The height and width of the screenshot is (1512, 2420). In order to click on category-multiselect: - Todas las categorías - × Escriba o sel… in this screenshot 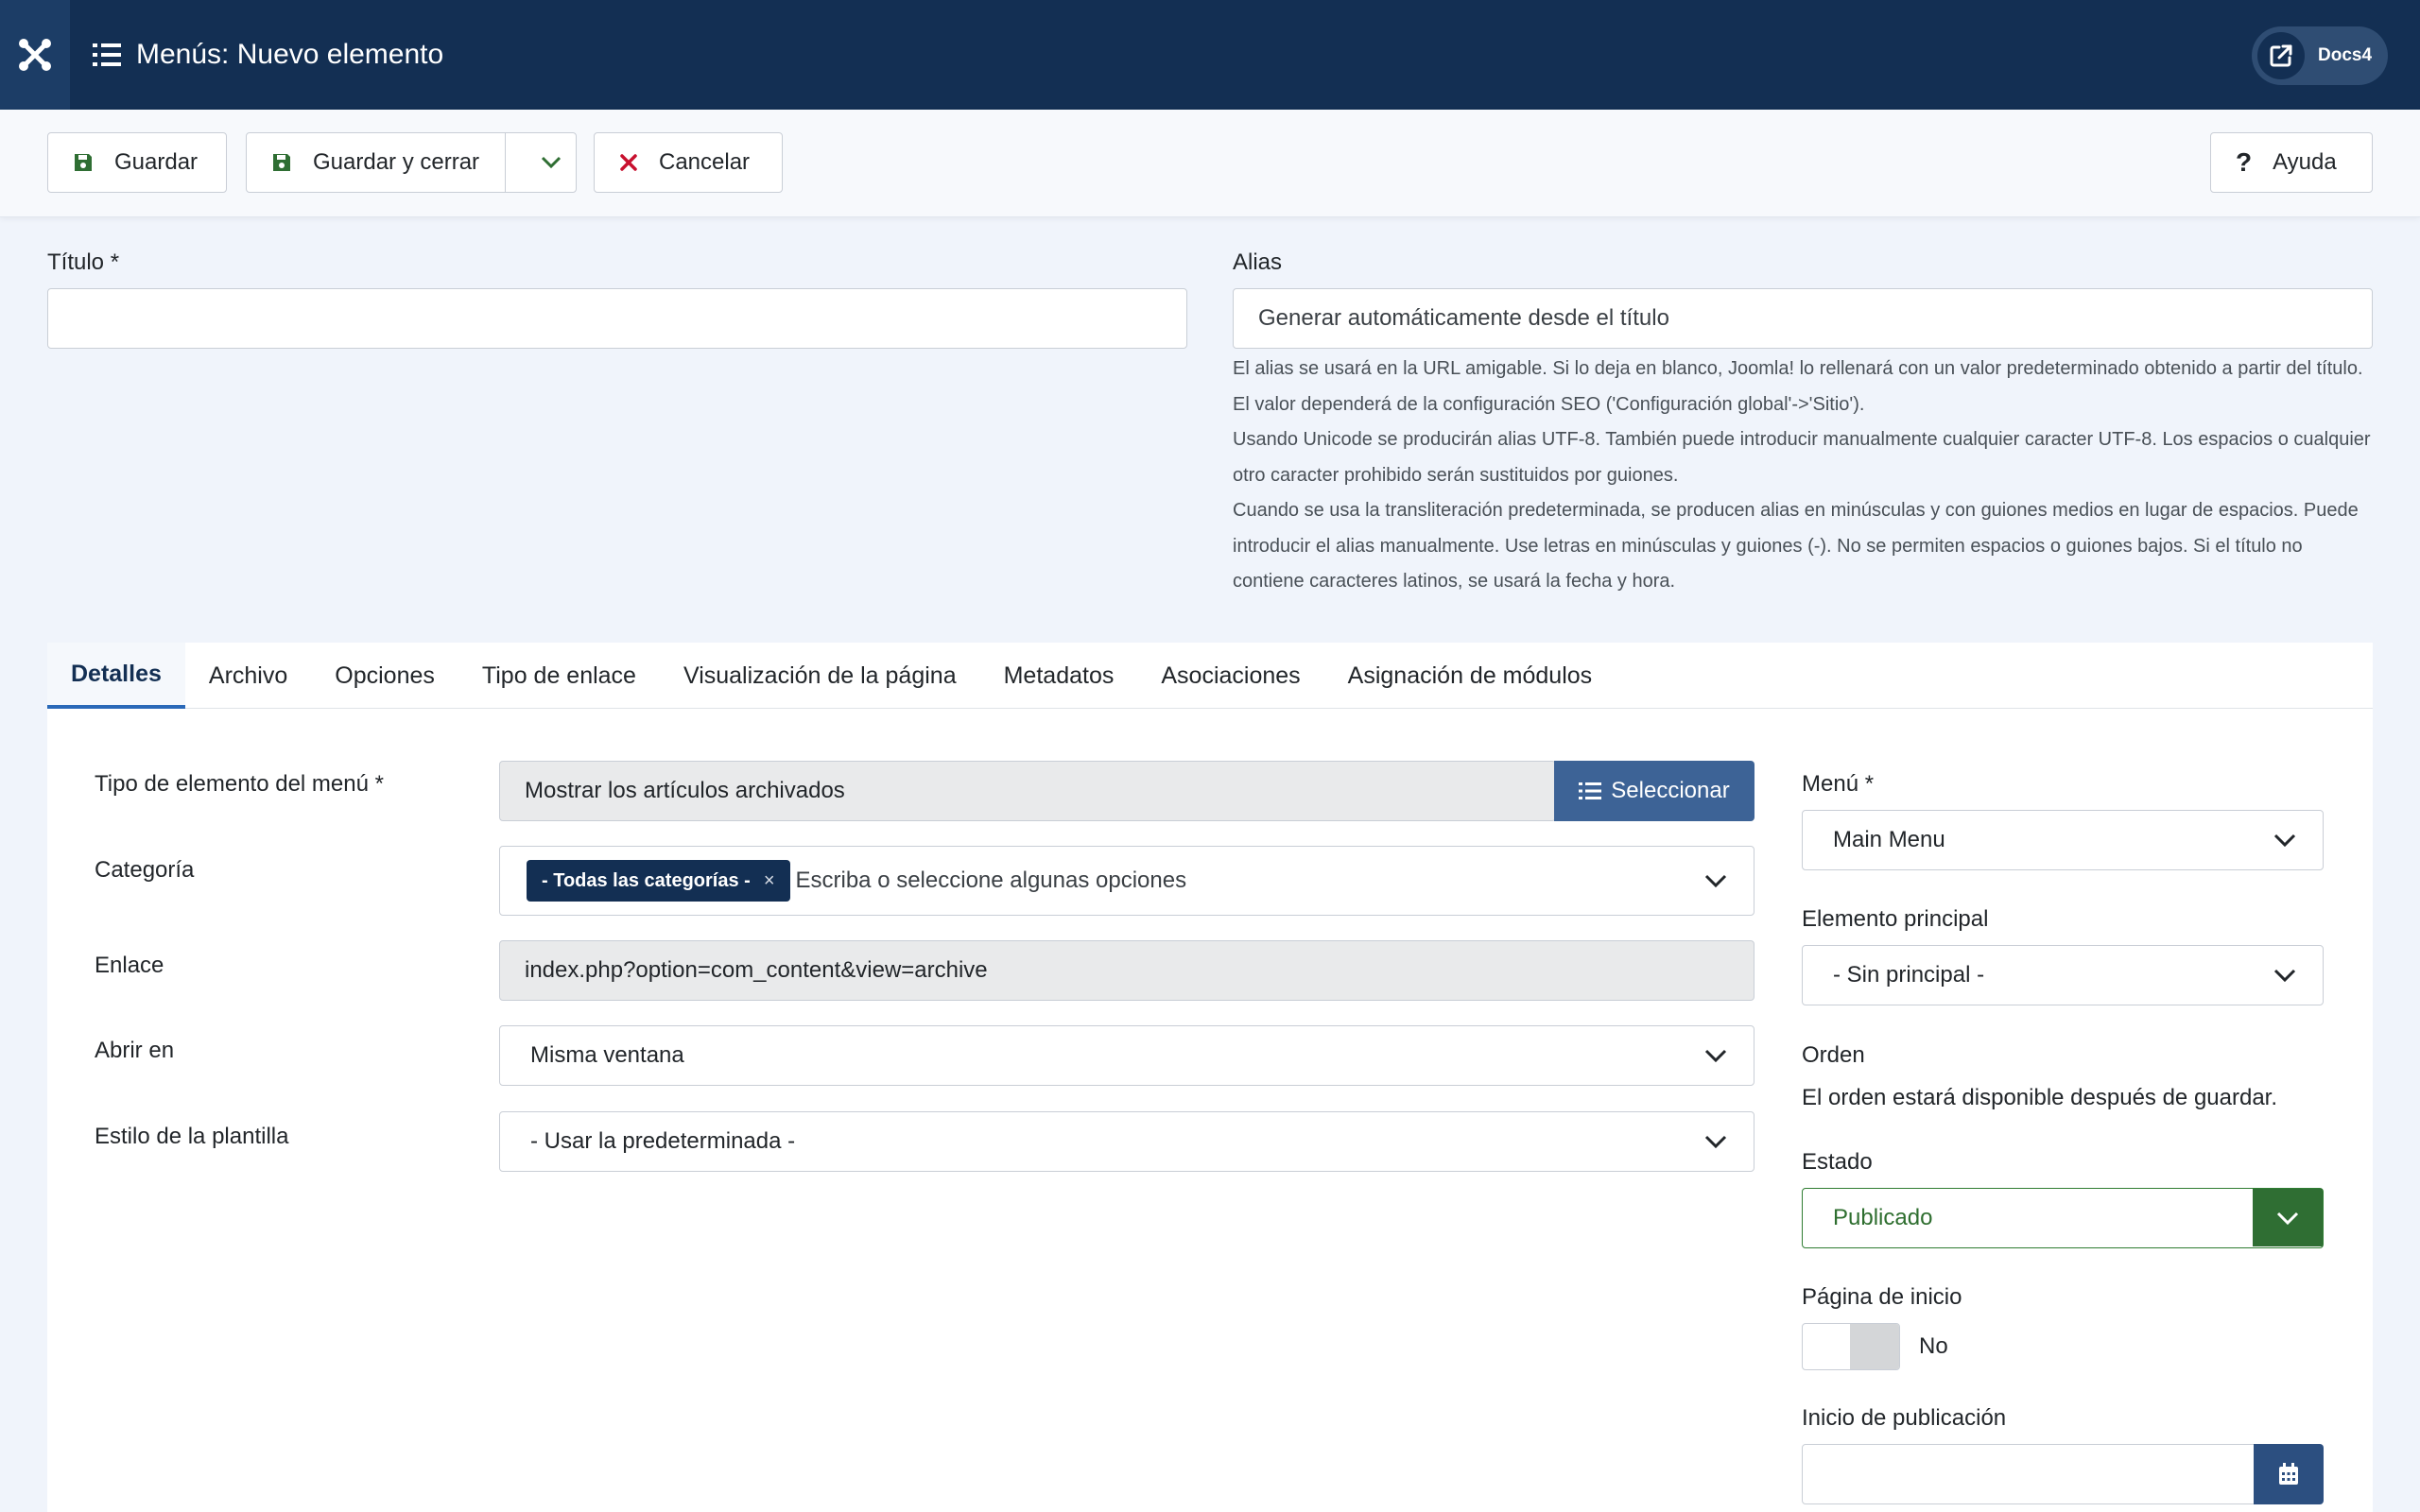, I will do `click(1126, 881)`.